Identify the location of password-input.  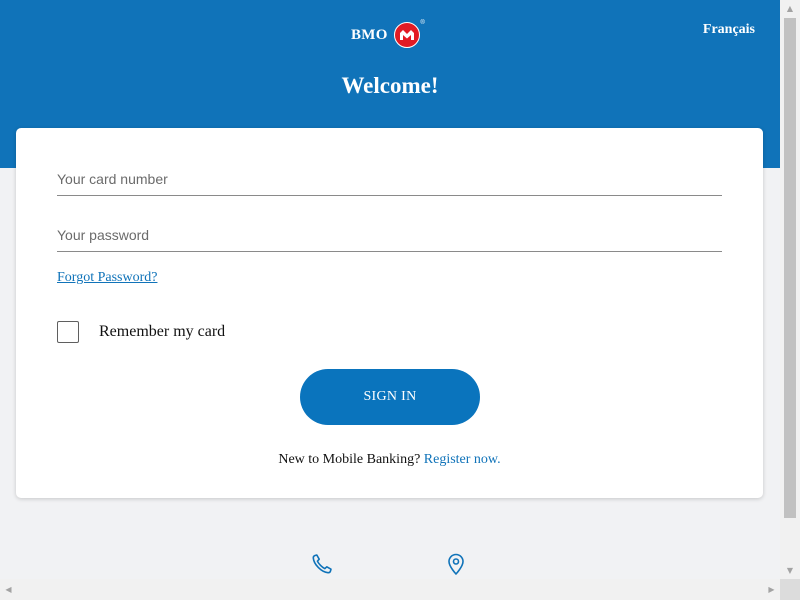
(389, 235).